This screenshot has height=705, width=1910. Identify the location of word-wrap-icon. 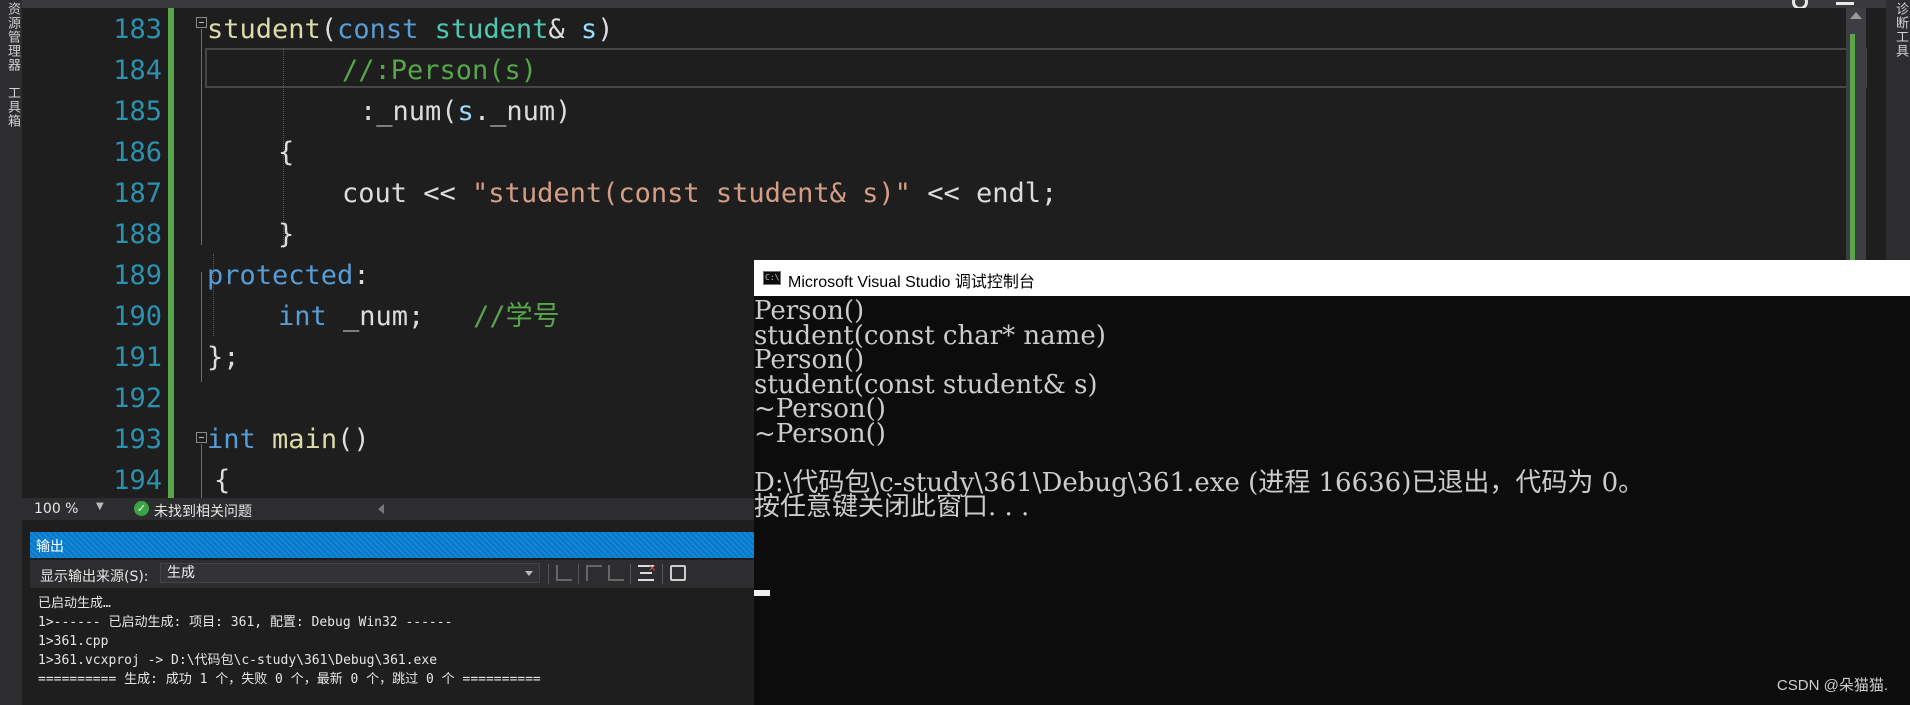
(678, 573).